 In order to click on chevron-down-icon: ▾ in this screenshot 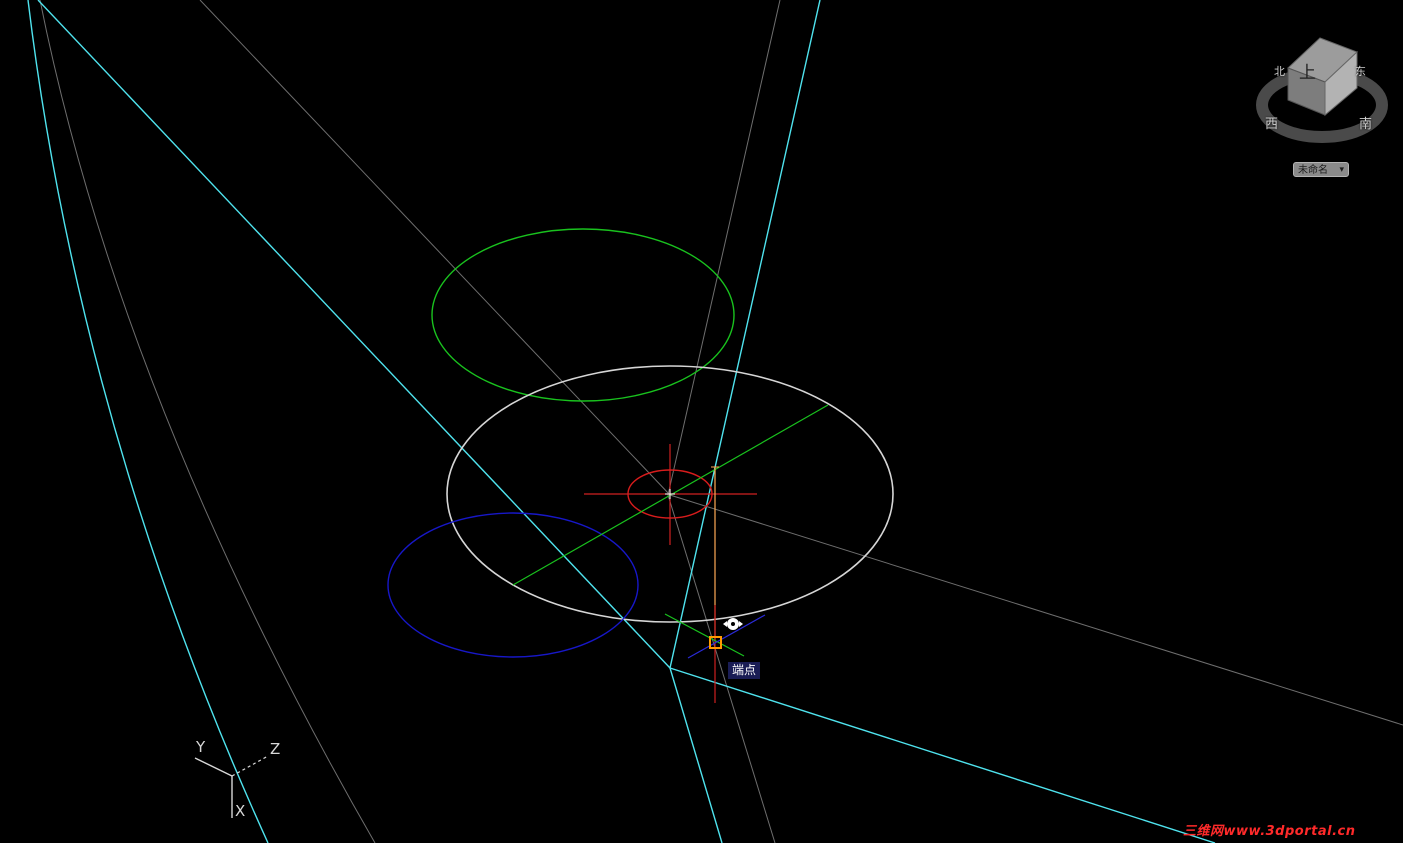, I will do `click(1341, 170)`.